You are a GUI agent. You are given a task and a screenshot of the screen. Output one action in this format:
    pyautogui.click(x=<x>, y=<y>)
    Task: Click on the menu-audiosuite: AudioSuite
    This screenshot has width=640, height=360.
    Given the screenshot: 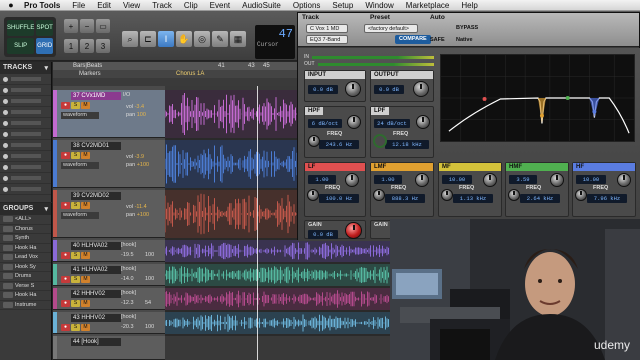 What is the action you would take?
    pyautogui.click(x=261, y=5)
    